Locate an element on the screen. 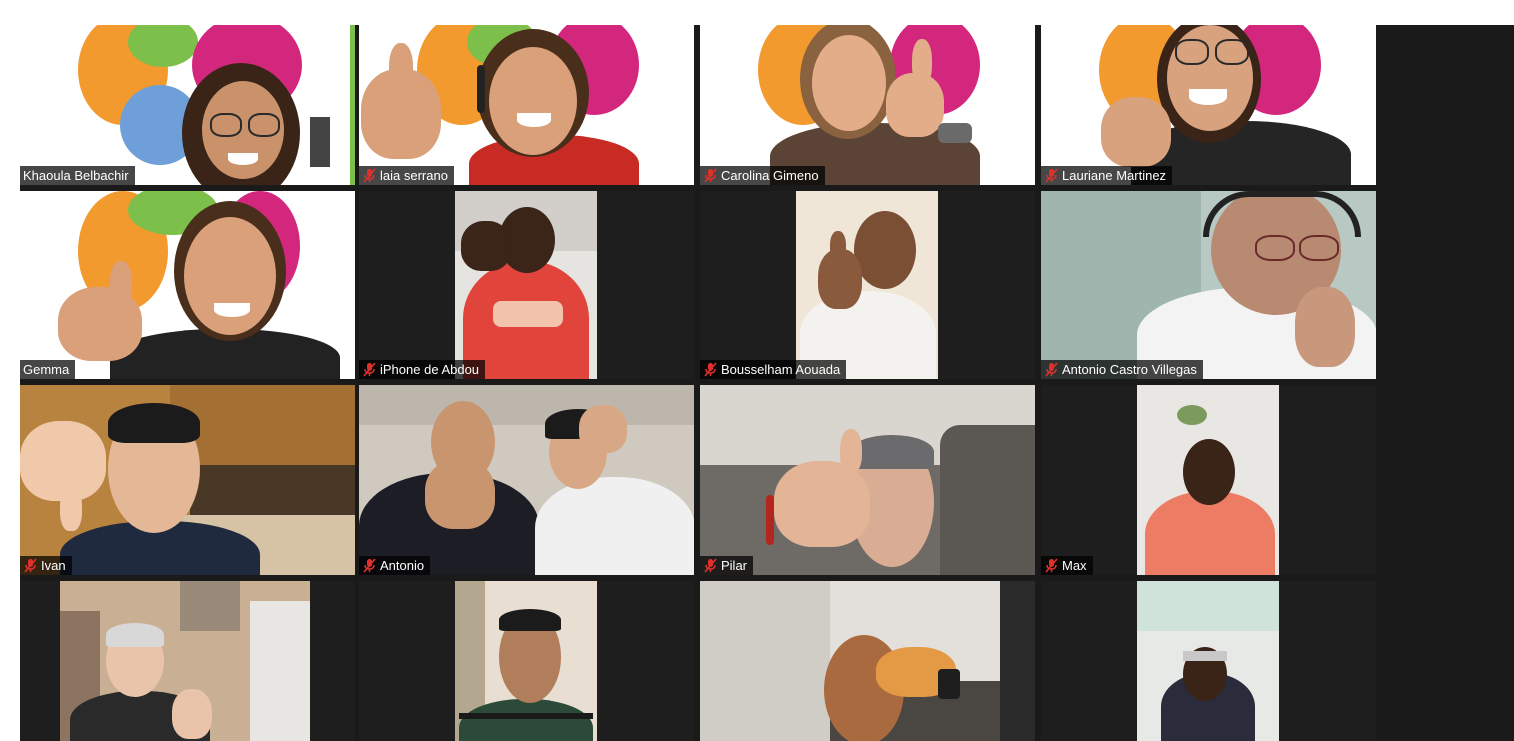  participant-name: Khaoula Belbachir is located at coordinates (76, 175).